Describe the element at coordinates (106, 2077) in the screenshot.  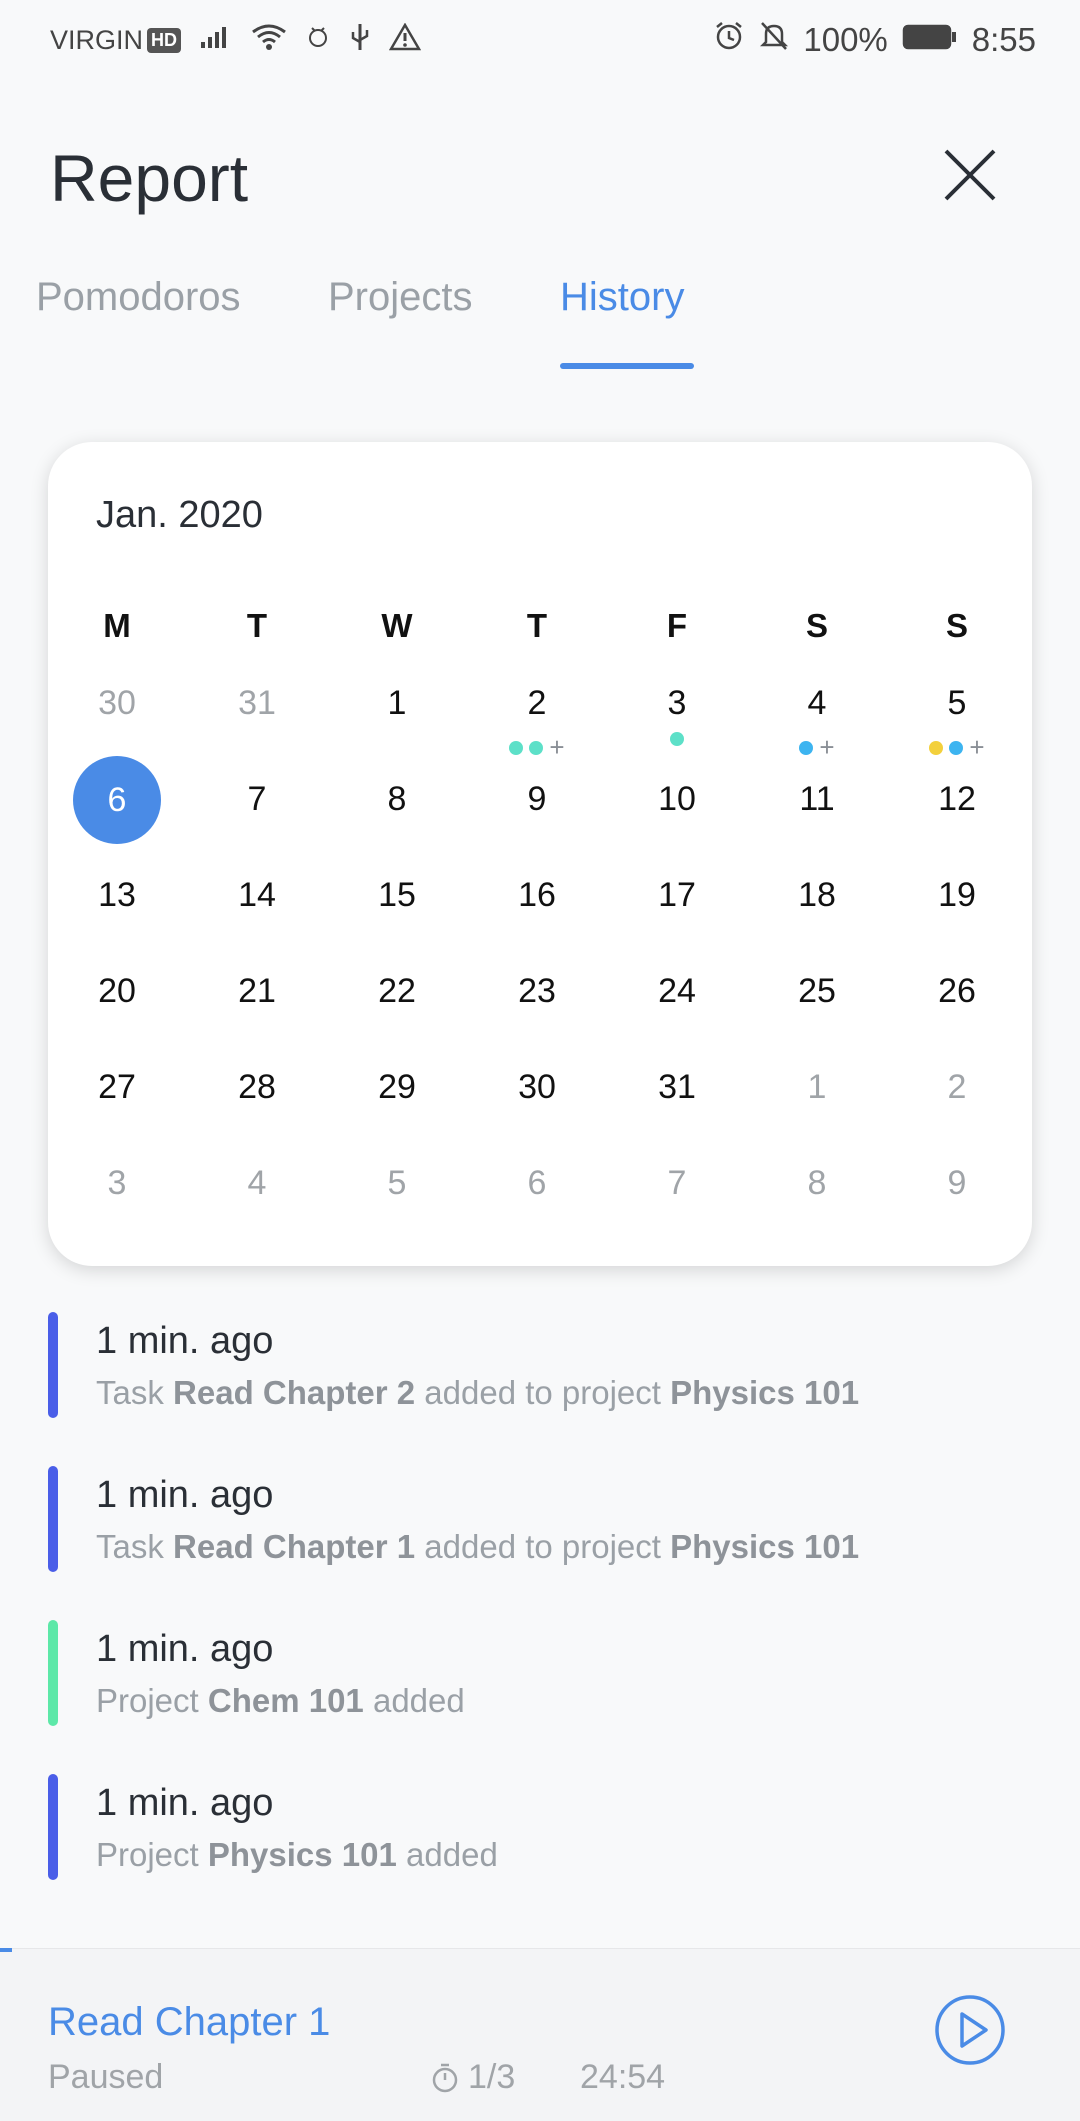
I see `timer-state: Paused` at that location.